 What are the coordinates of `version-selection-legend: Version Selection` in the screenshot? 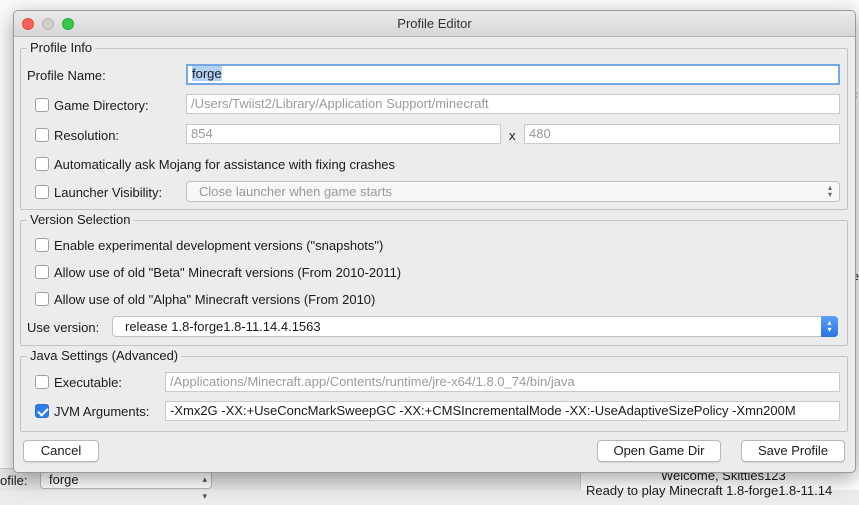 It's located at (80, 219).